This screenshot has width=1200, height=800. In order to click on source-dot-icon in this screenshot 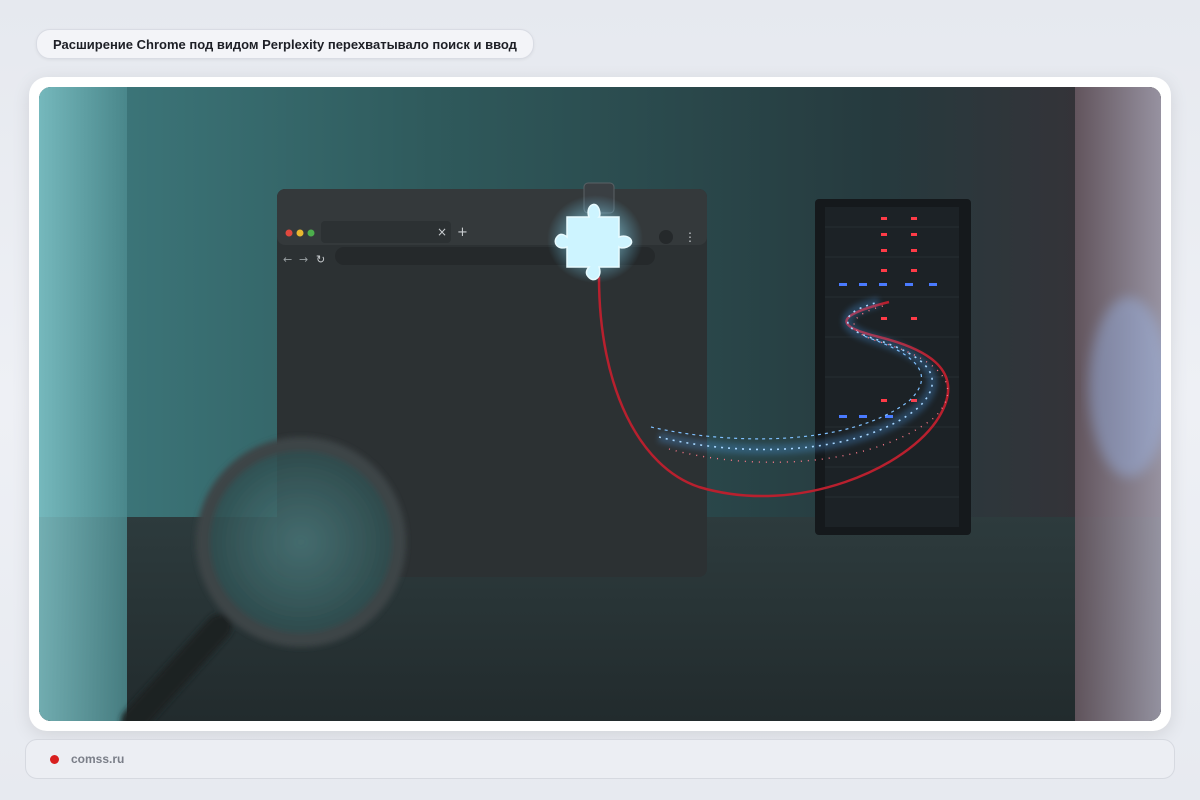, I will do `click(54, 759)`.